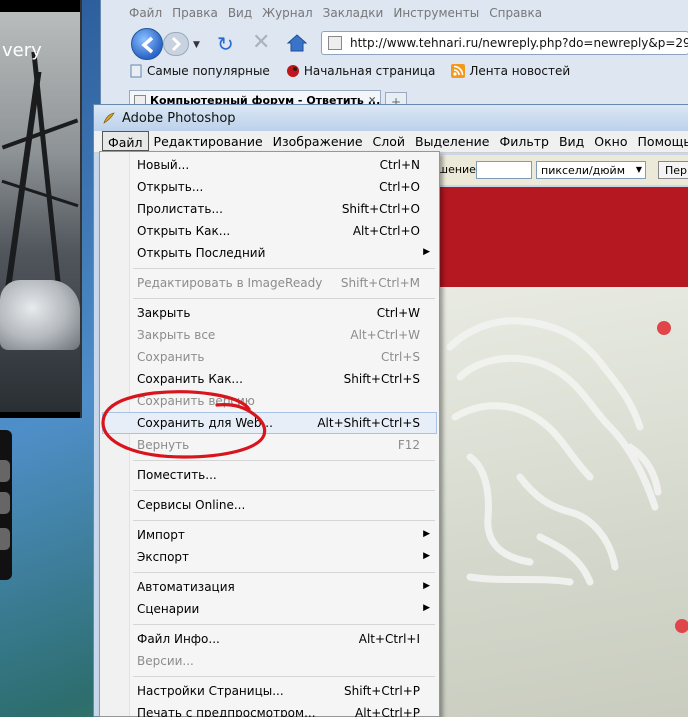  Describe the element at coordinates (201, 253) in the screenshot. I see `menu-item-label: Открыть Последний` at that location.